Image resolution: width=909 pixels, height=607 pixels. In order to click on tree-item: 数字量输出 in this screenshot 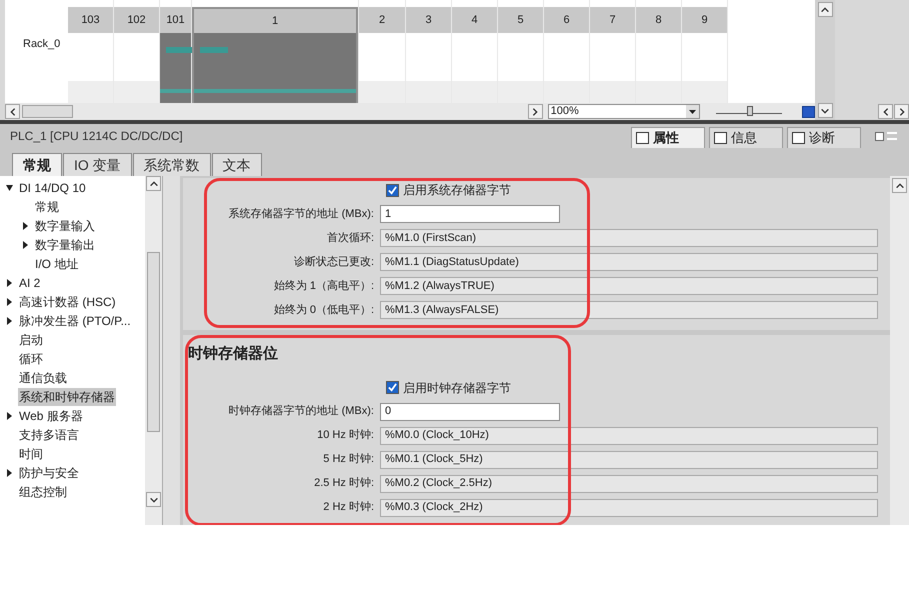, I will do `click(65, 245)`.